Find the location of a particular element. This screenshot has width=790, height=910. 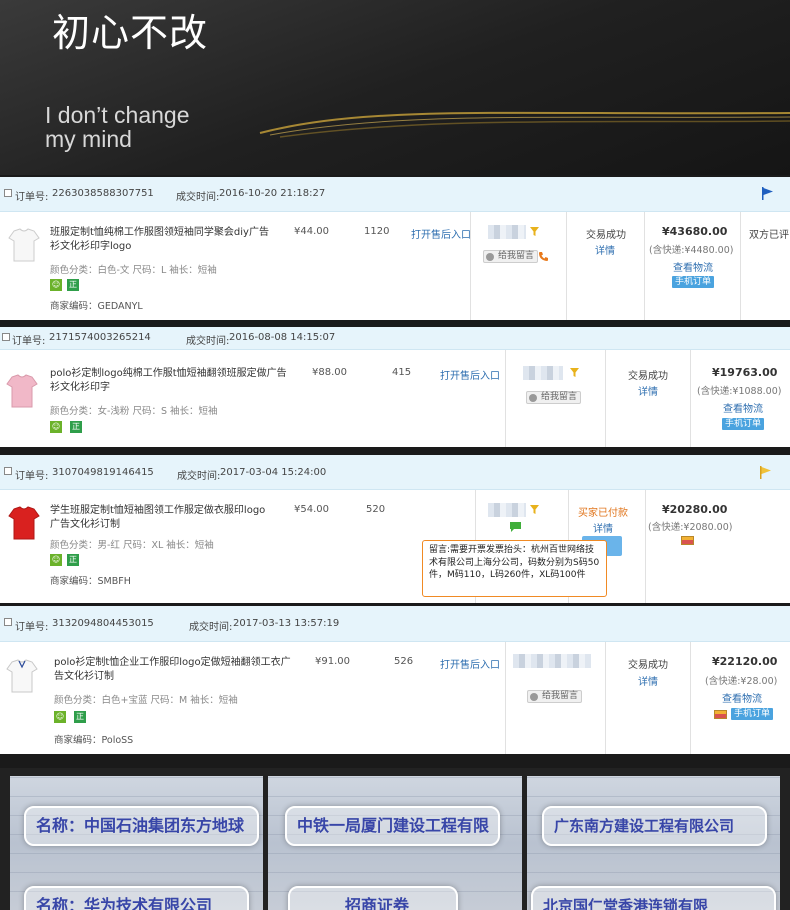

unit-price: ¥88.00 is located at coordinates (329, 372).